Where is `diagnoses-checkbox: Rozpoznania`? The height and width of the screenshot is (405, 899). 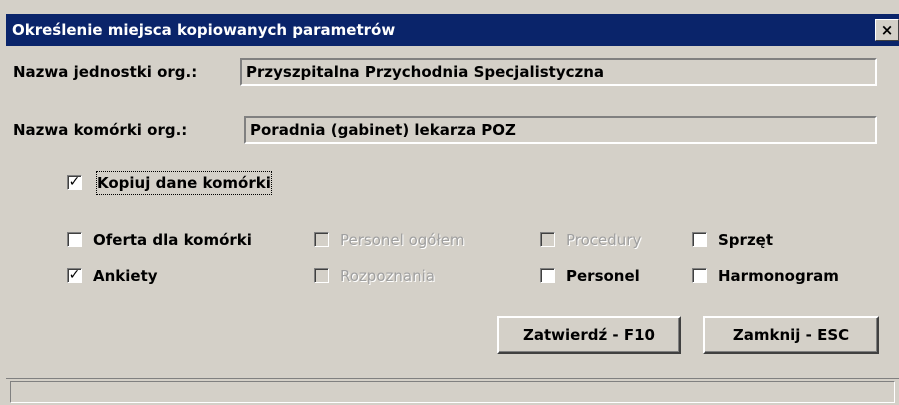
diagnoses-checkbox: Rozpoznania is located at coordinates (414, 276).